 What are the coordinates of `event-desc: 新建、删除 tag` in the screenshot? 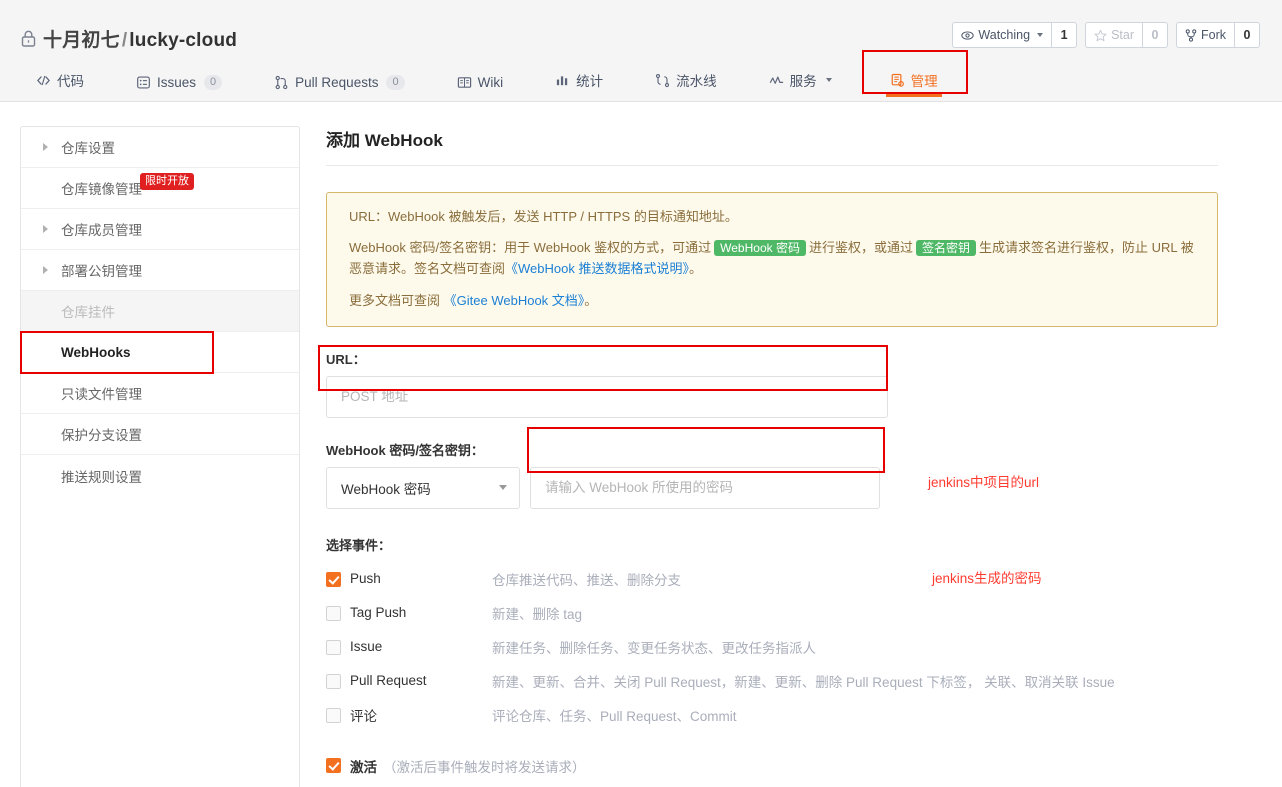 It's located at (537, 614).